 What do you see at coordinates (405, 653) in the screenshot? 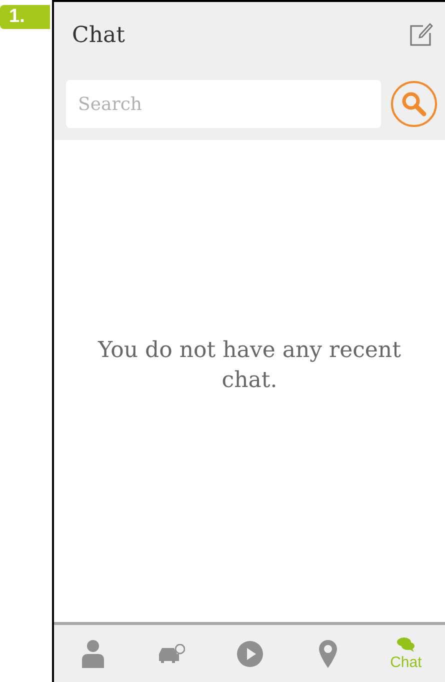
I see `tab: Chat` at bounding box center [405, 653].